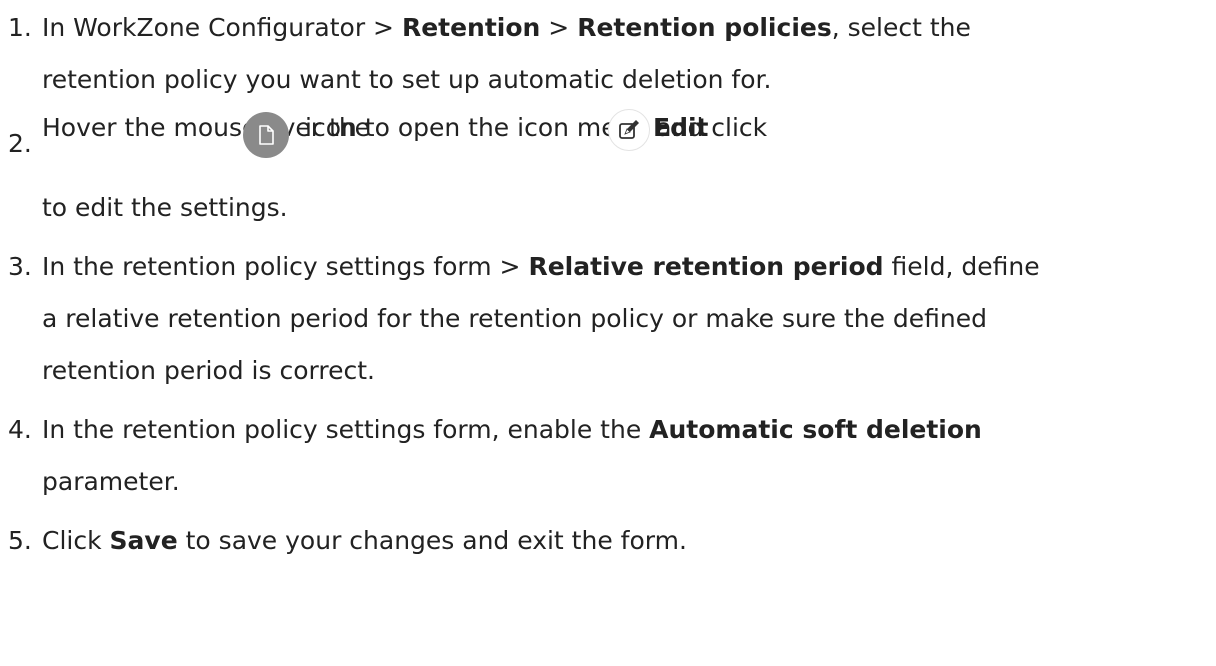 The height and width of the screenshot is (666, 1216). I want to click on step-5-text-a: Click, so click(76, 540).